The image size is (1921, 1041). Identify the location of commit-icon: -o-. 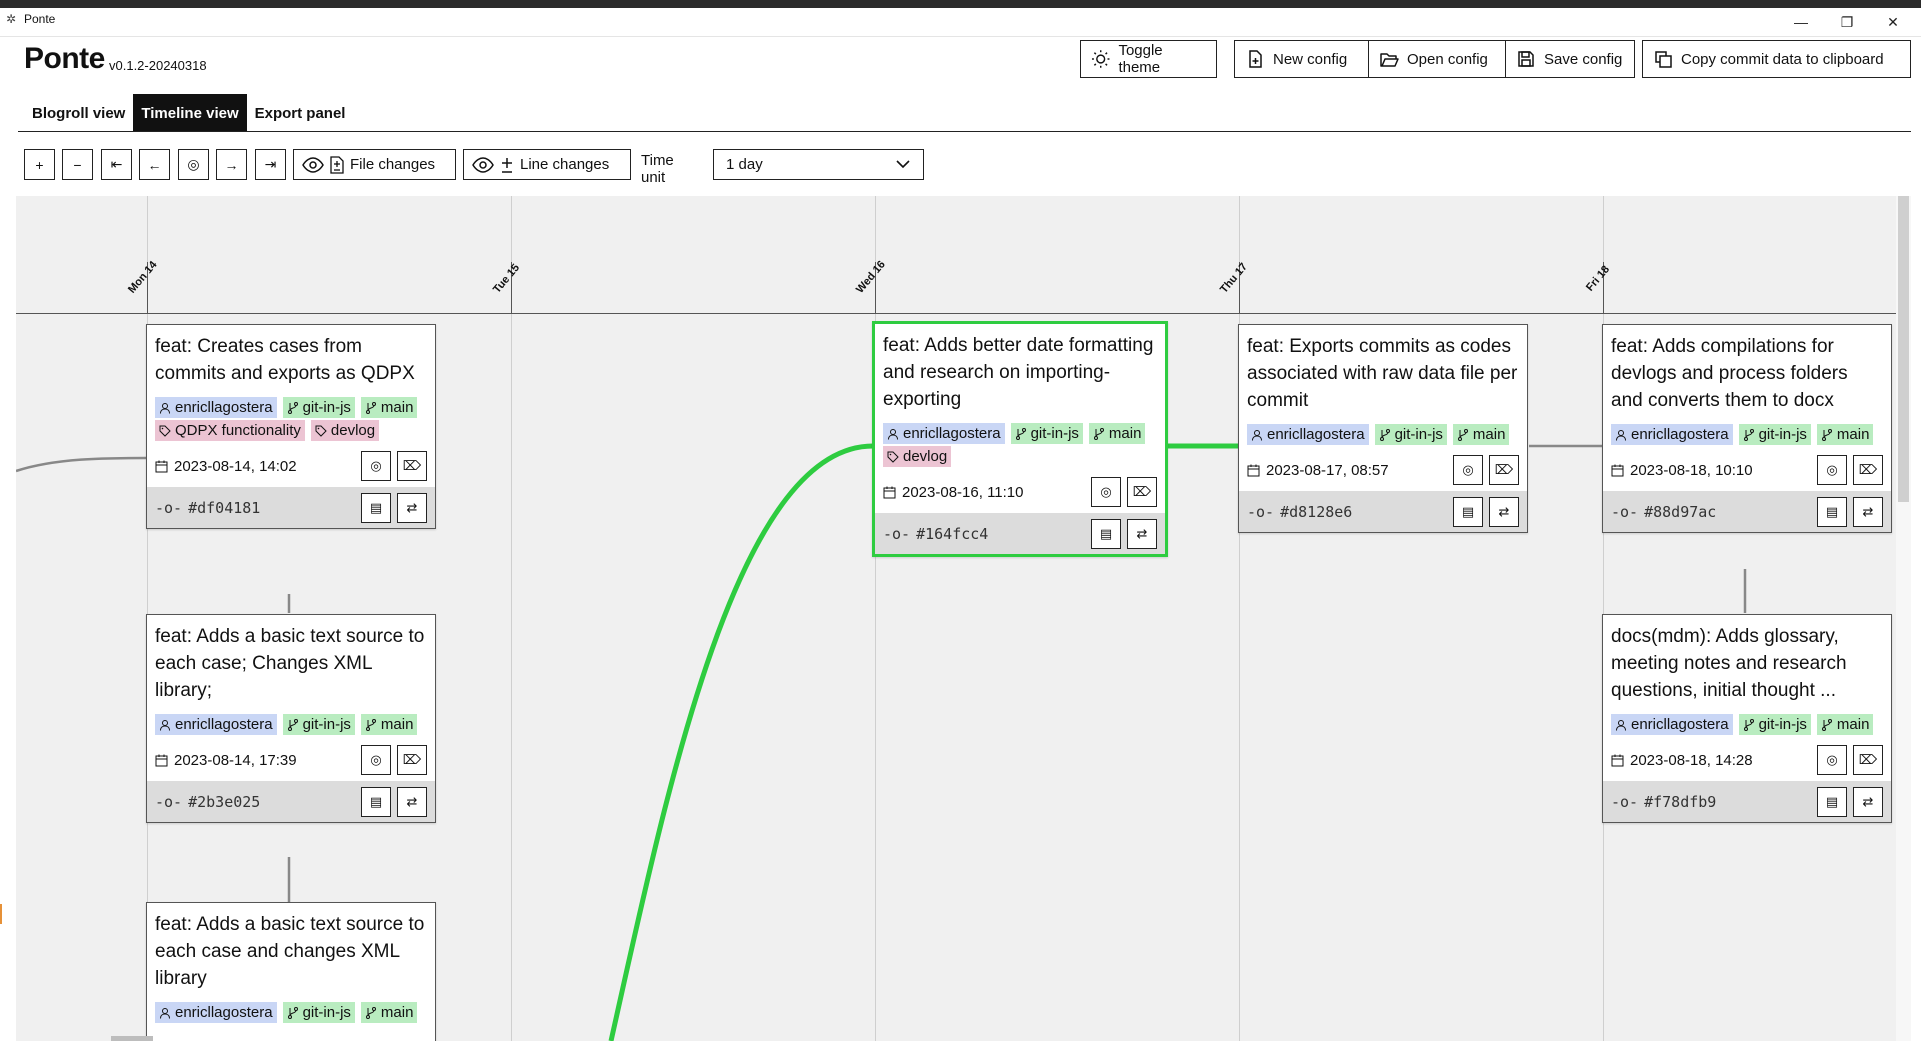
(1625, 801).